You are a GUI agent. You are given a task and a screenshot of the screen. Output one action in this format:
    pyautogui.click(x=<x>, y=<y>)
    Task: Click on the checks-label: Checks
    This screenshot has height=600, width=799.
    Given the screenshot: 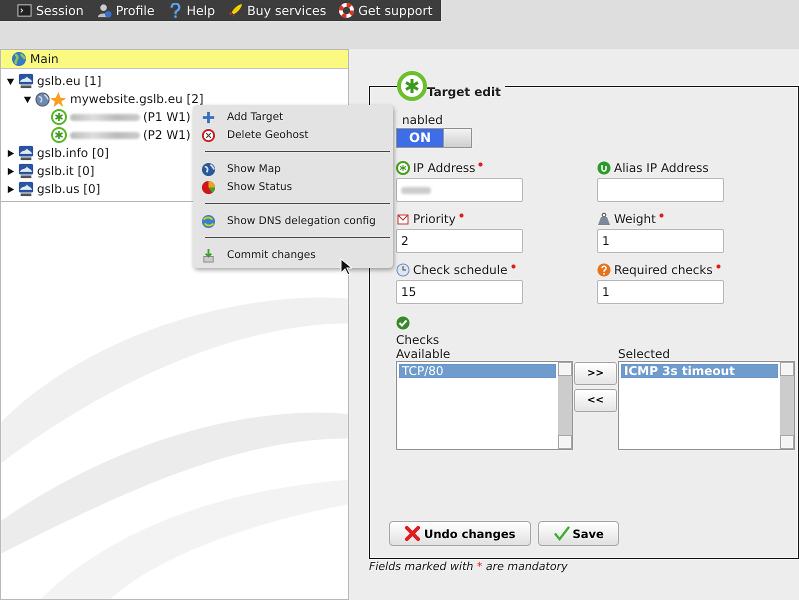 What is the action you would take?
    pyautogui.click(x=418, y=340)
    